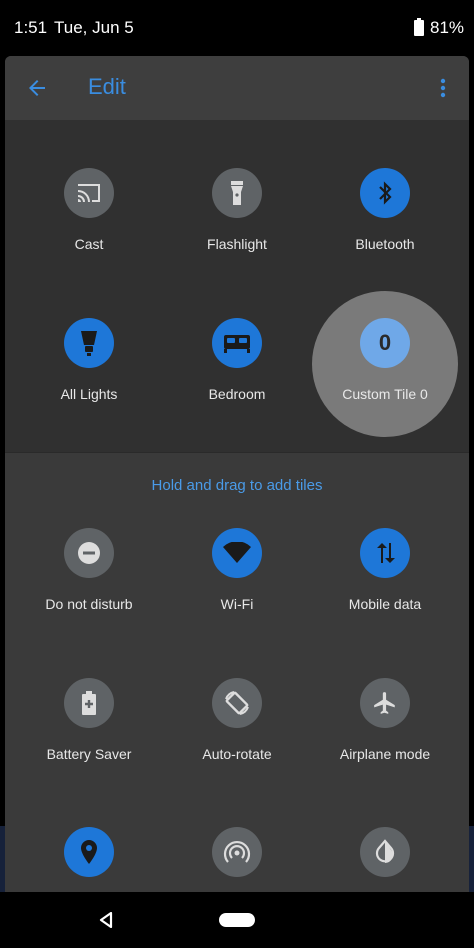  I want to click on wifi-icon, so click(237, 553).